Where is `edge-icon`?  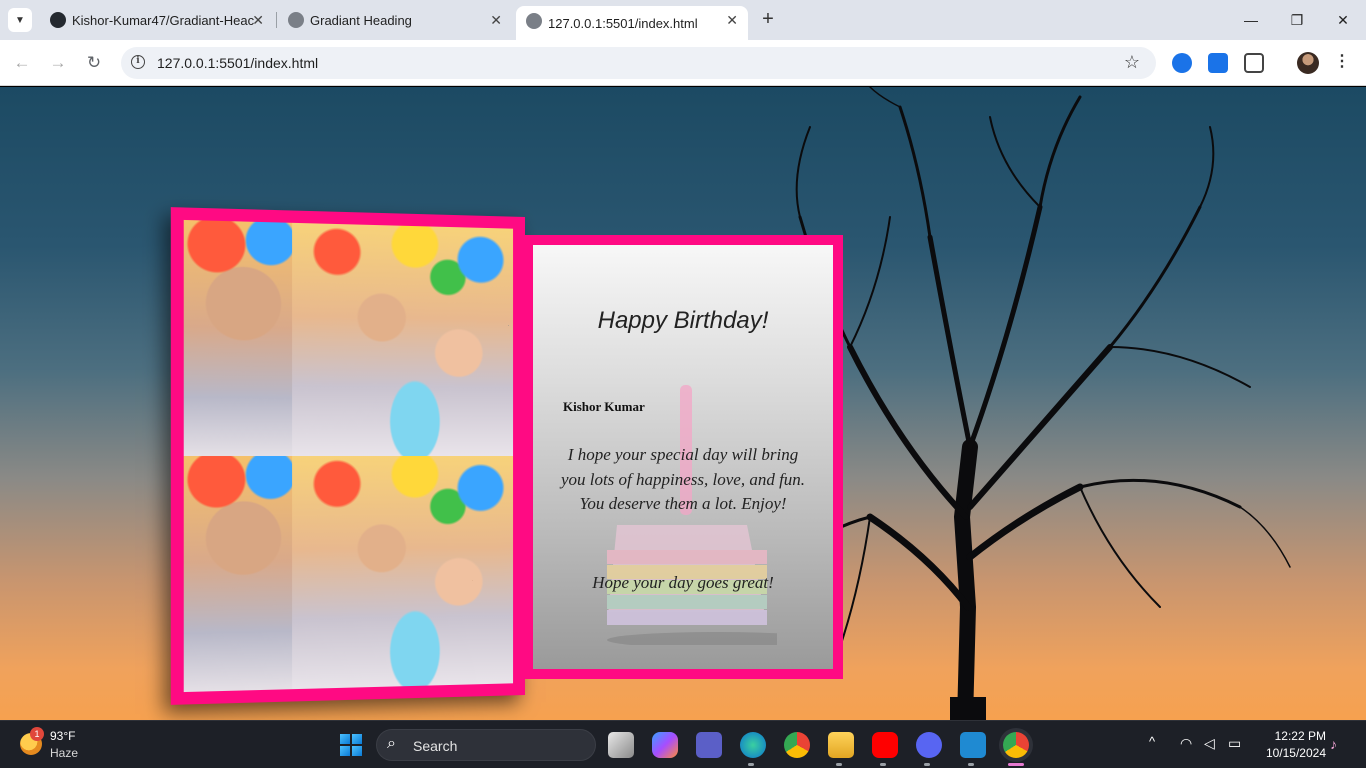
edge-icon is located at coordinates (753, 745).